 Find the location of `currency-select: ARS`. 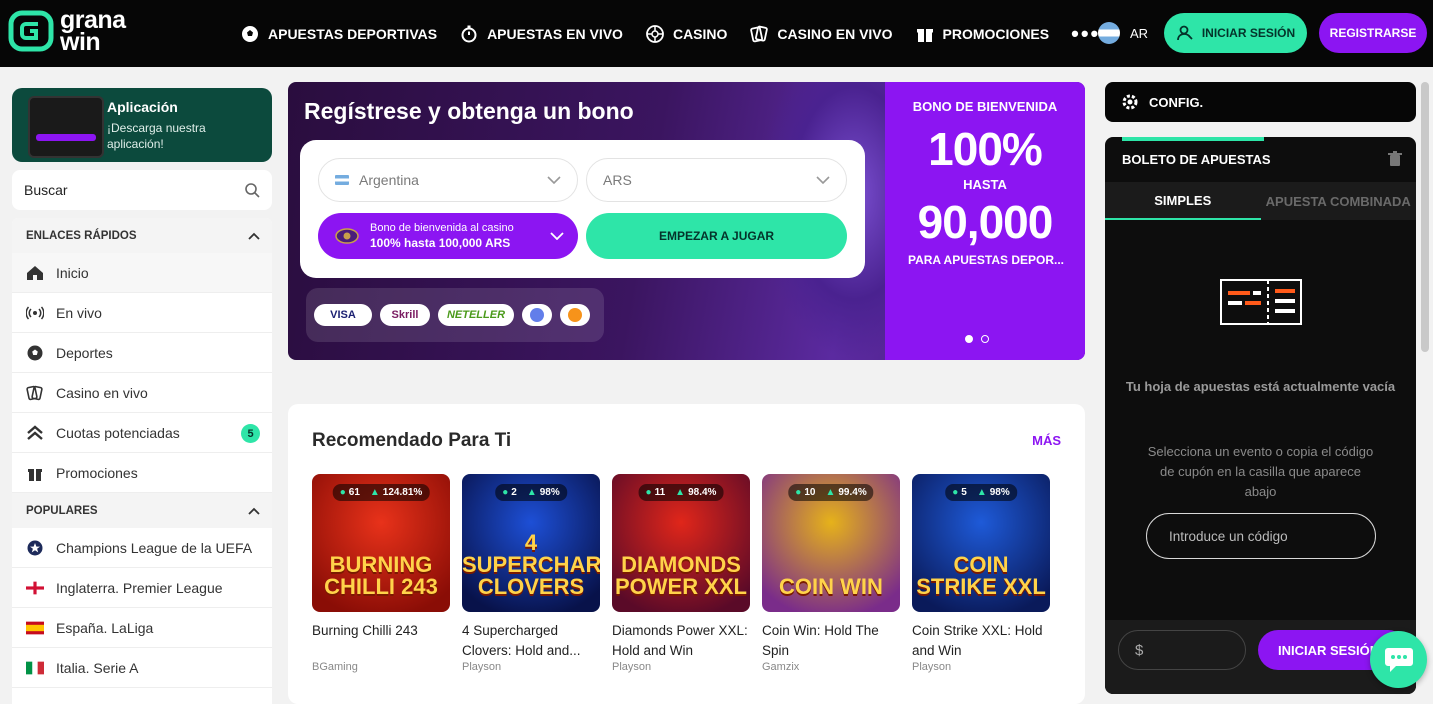

currency-select: ARS is located at coordinates (716, 180).